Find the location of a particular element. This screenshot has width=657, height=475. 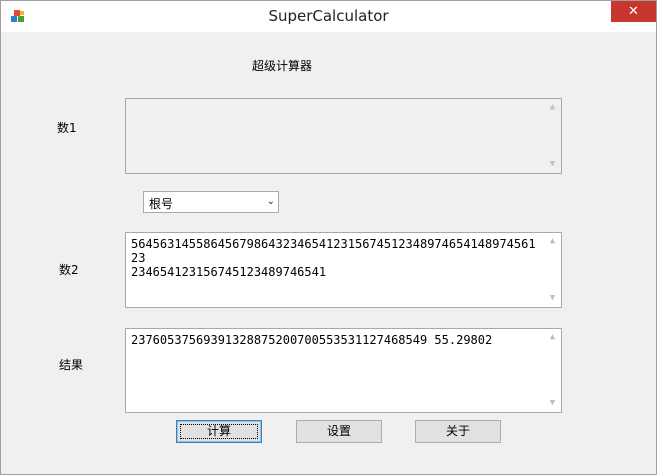

calculate-button: 计算 is located at coordinates (219, 431).